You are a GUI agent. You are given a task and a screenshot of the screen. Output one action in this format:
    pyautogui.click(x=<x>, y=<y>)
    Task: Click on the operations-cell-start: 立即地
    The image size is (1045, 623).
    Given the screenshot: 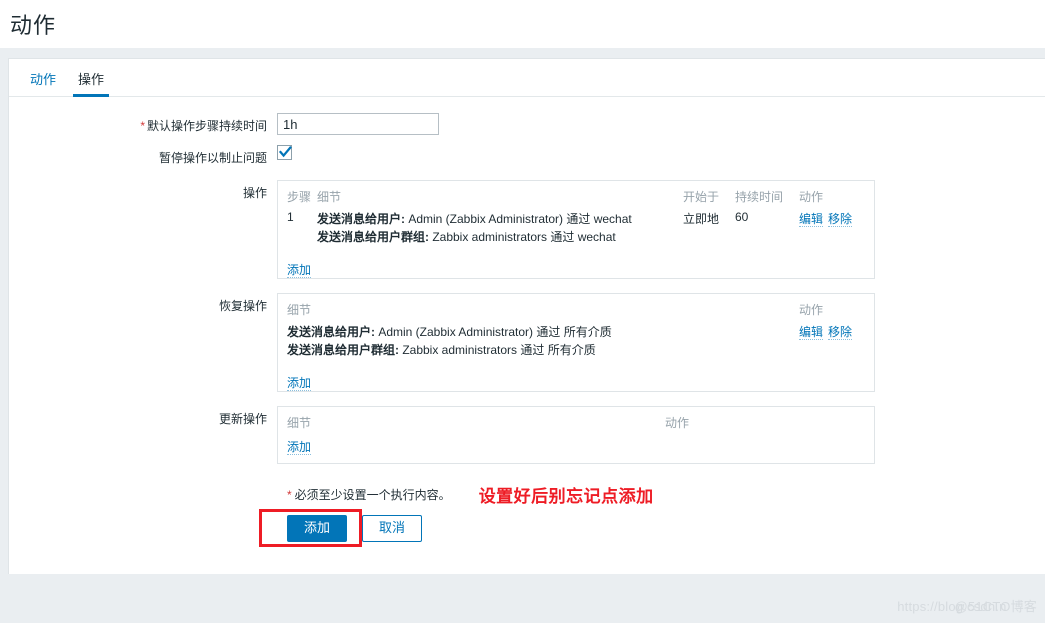 What is the action you would take?
    pyautogui.click(x=701, y=219)
    